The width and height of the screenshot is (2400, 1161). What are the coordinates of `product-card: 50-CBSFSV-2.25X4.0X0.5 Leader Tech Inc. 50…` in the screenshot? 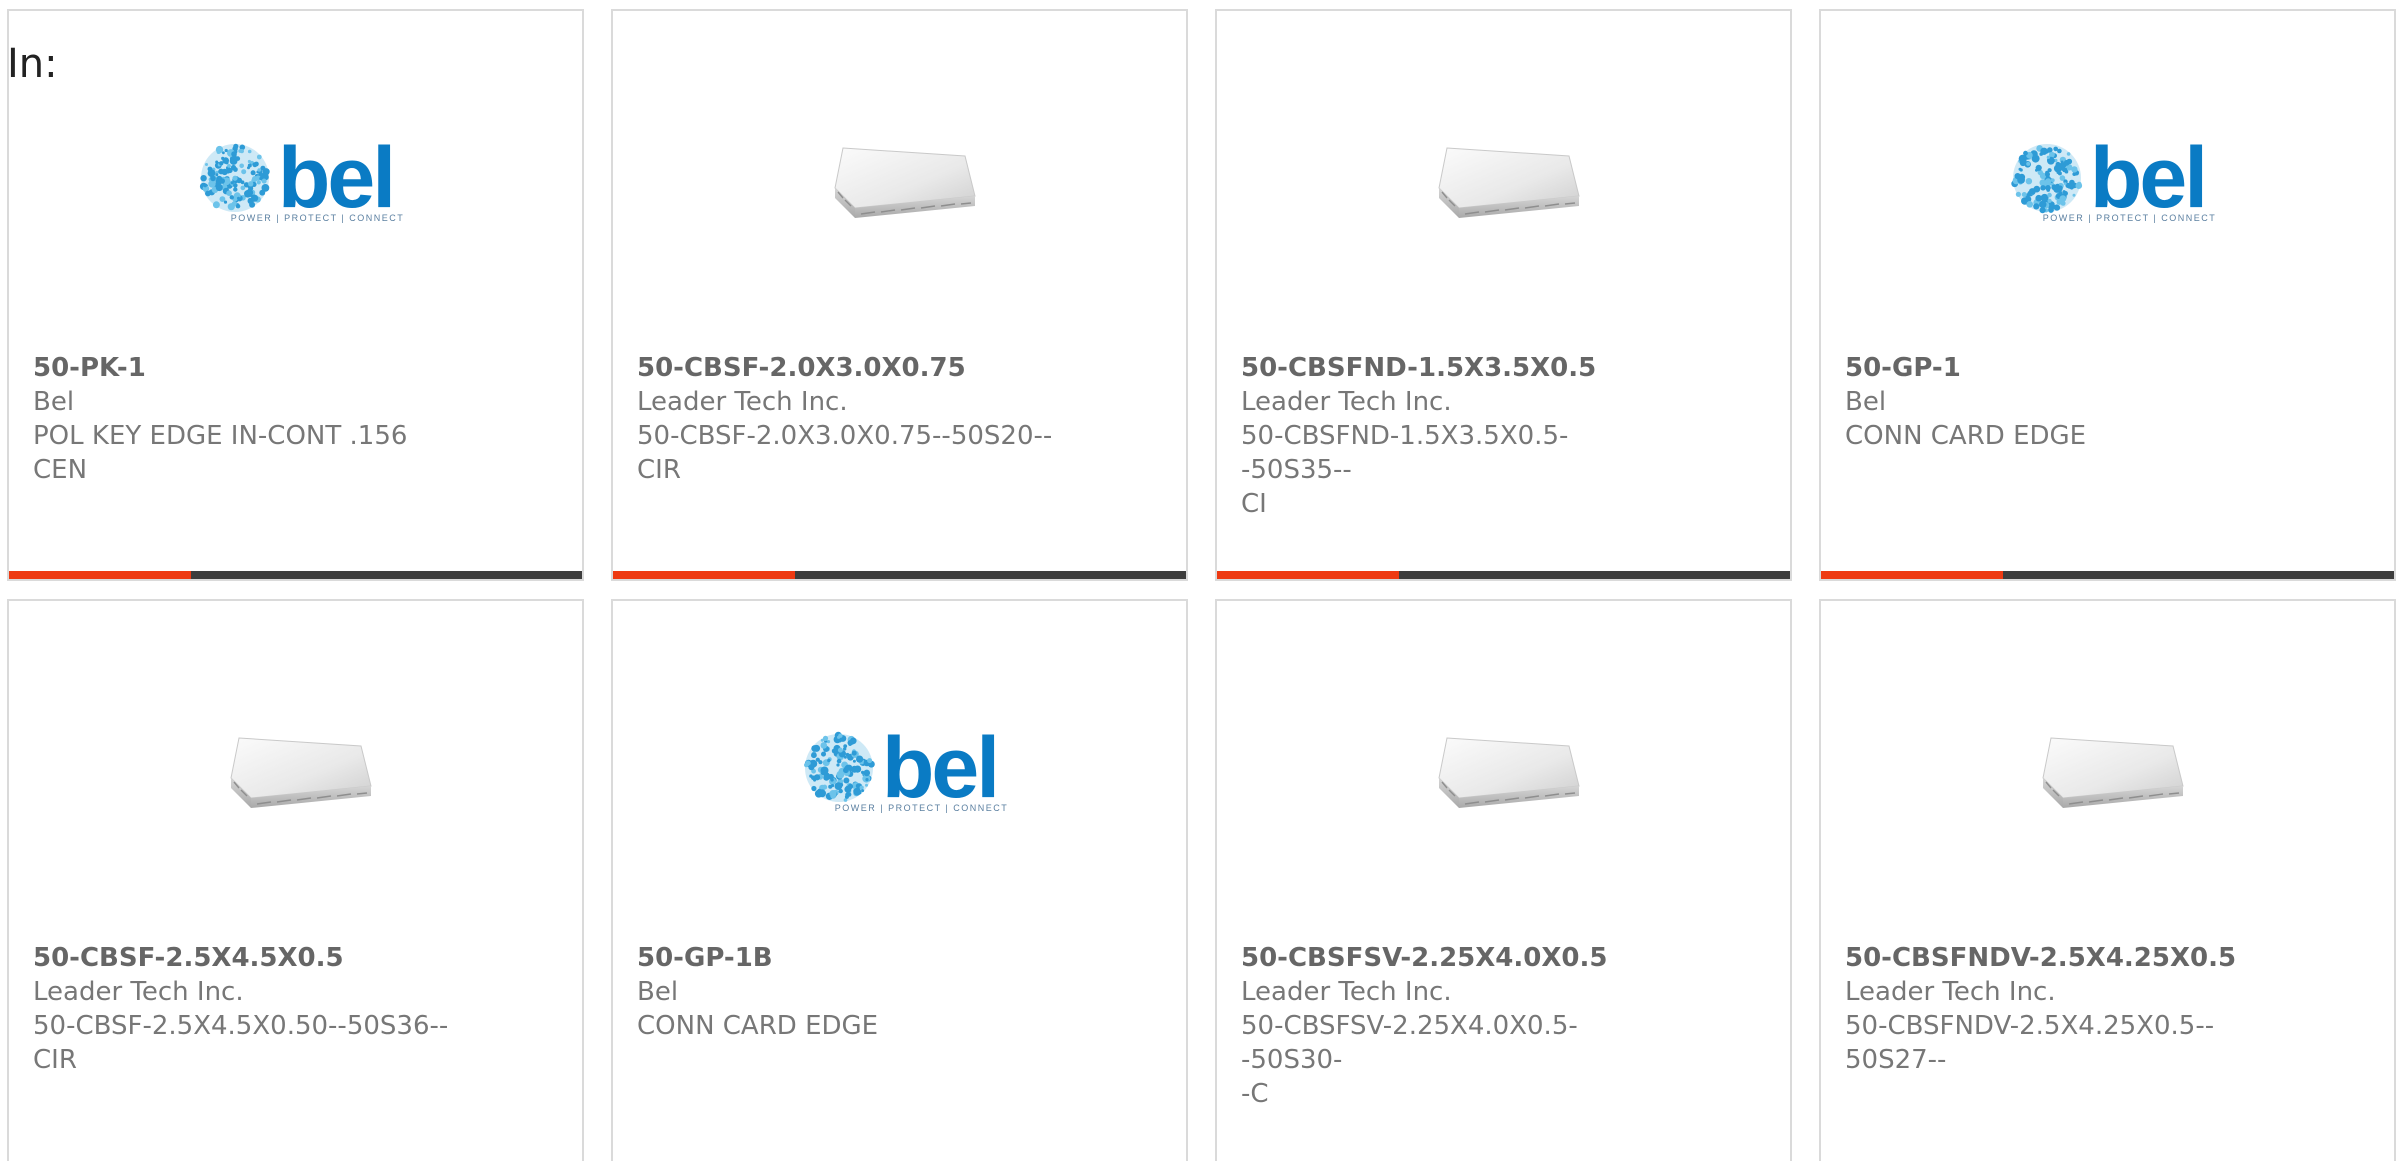 It's located at (1503, 880).